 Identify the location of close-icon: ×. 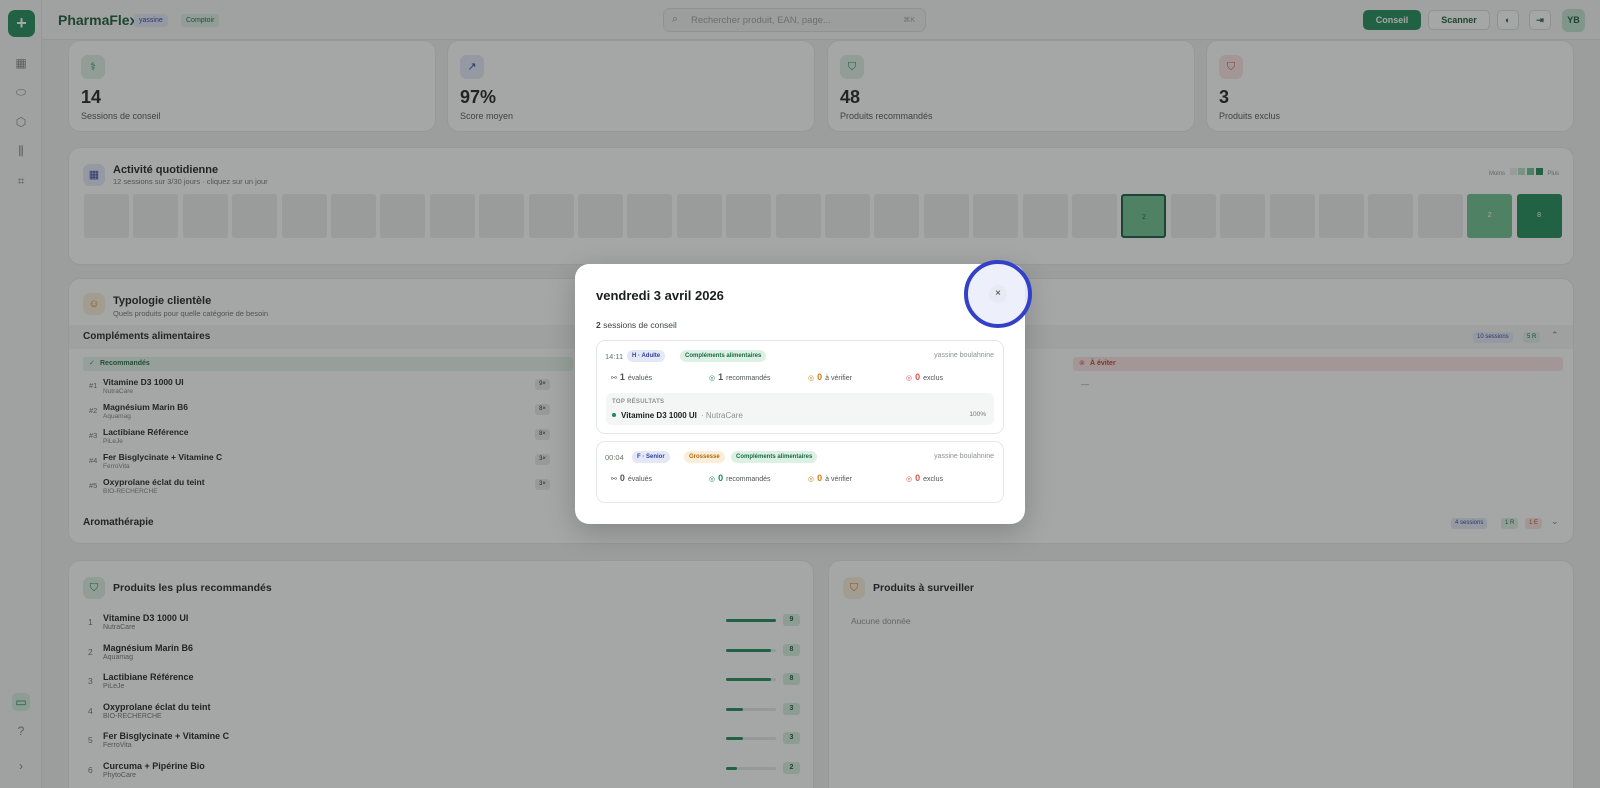
(998, 294).